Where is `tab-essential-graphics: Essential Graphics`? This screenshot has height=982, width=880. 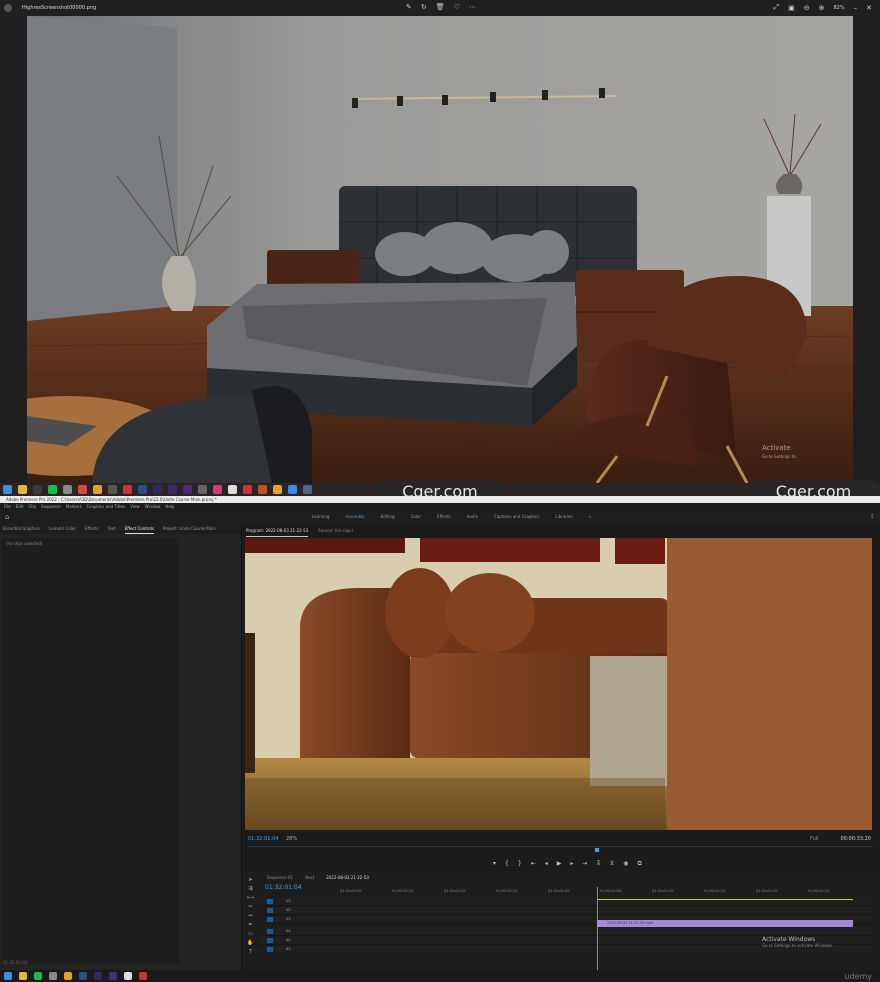 tab-essential-graphics: Essential Graphics is located at coordinates (21, 529).